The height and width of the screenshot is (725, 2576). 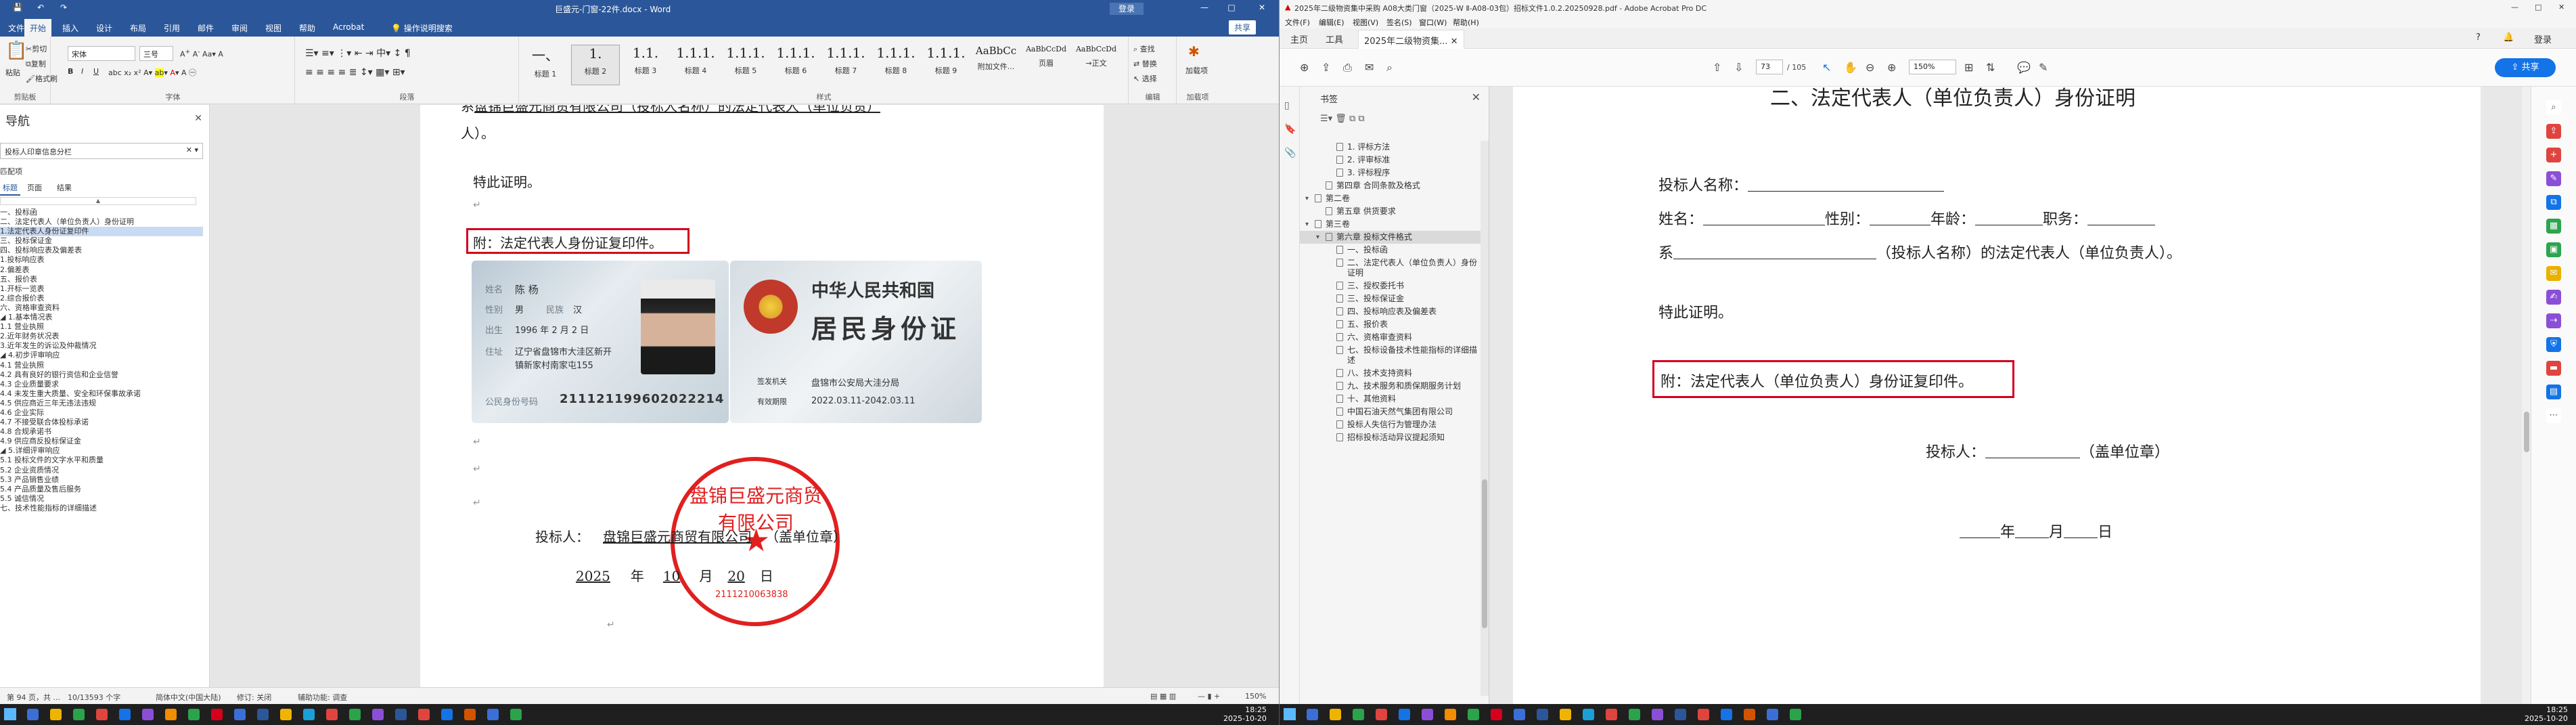 I want to click on bookmark-scrollbar, so click(x=1485, y=419).